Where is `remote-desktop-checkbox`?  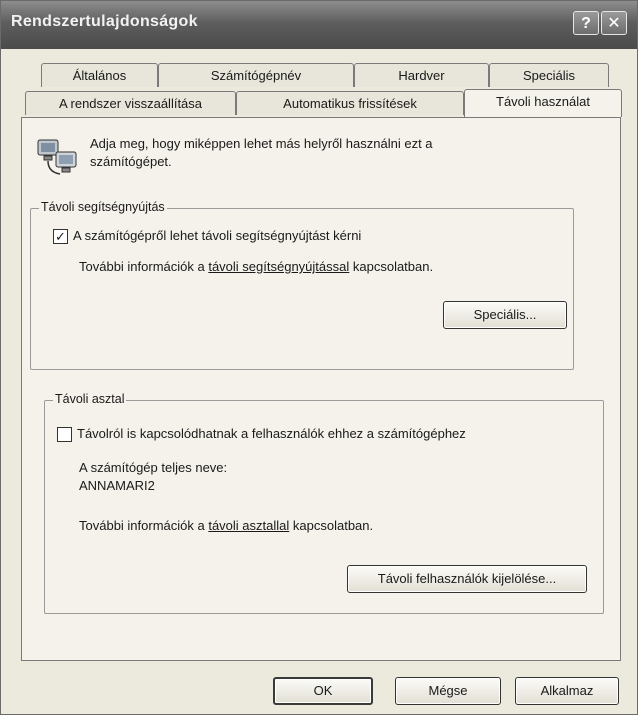 remote-desktop-checkbox is located at coordinates (64, 434).